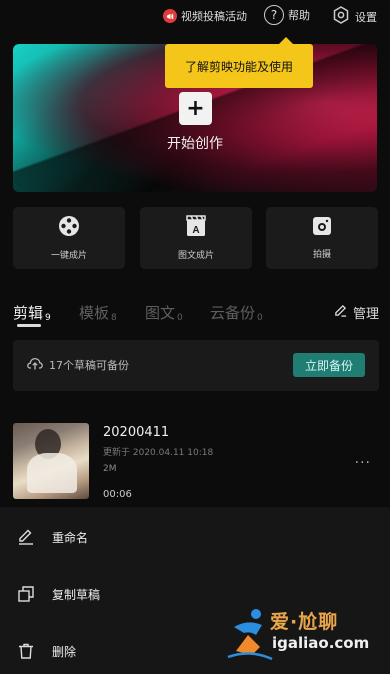  Describe the element at coordinates (26, 594) in the screenshot. I see `copy-icon` at that location.